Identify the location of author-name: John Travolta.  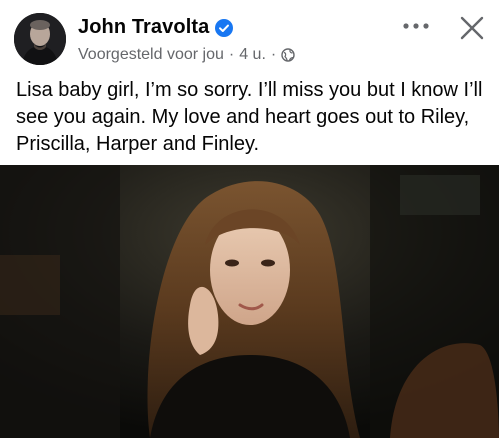
(156, 27).